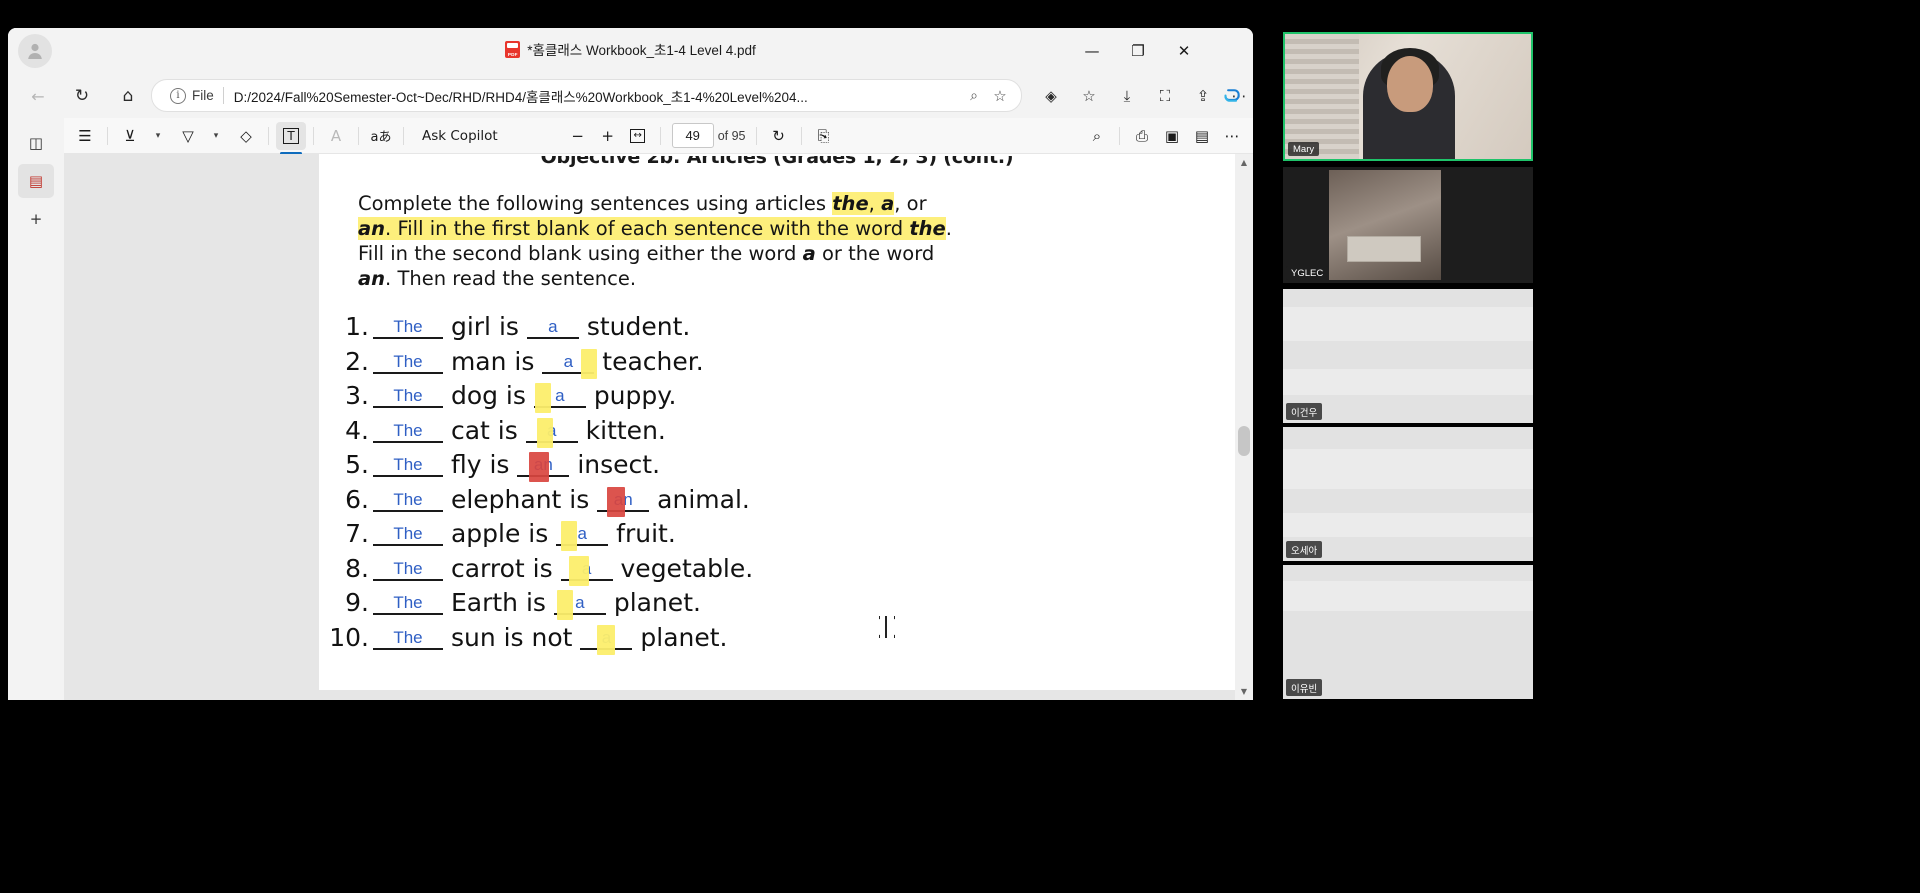 This screenshot has width=1920, height=893. Describe the element at coordinates (1232, 136) in the screenshot. I see `pdf-more-button: ⋯` at that location.